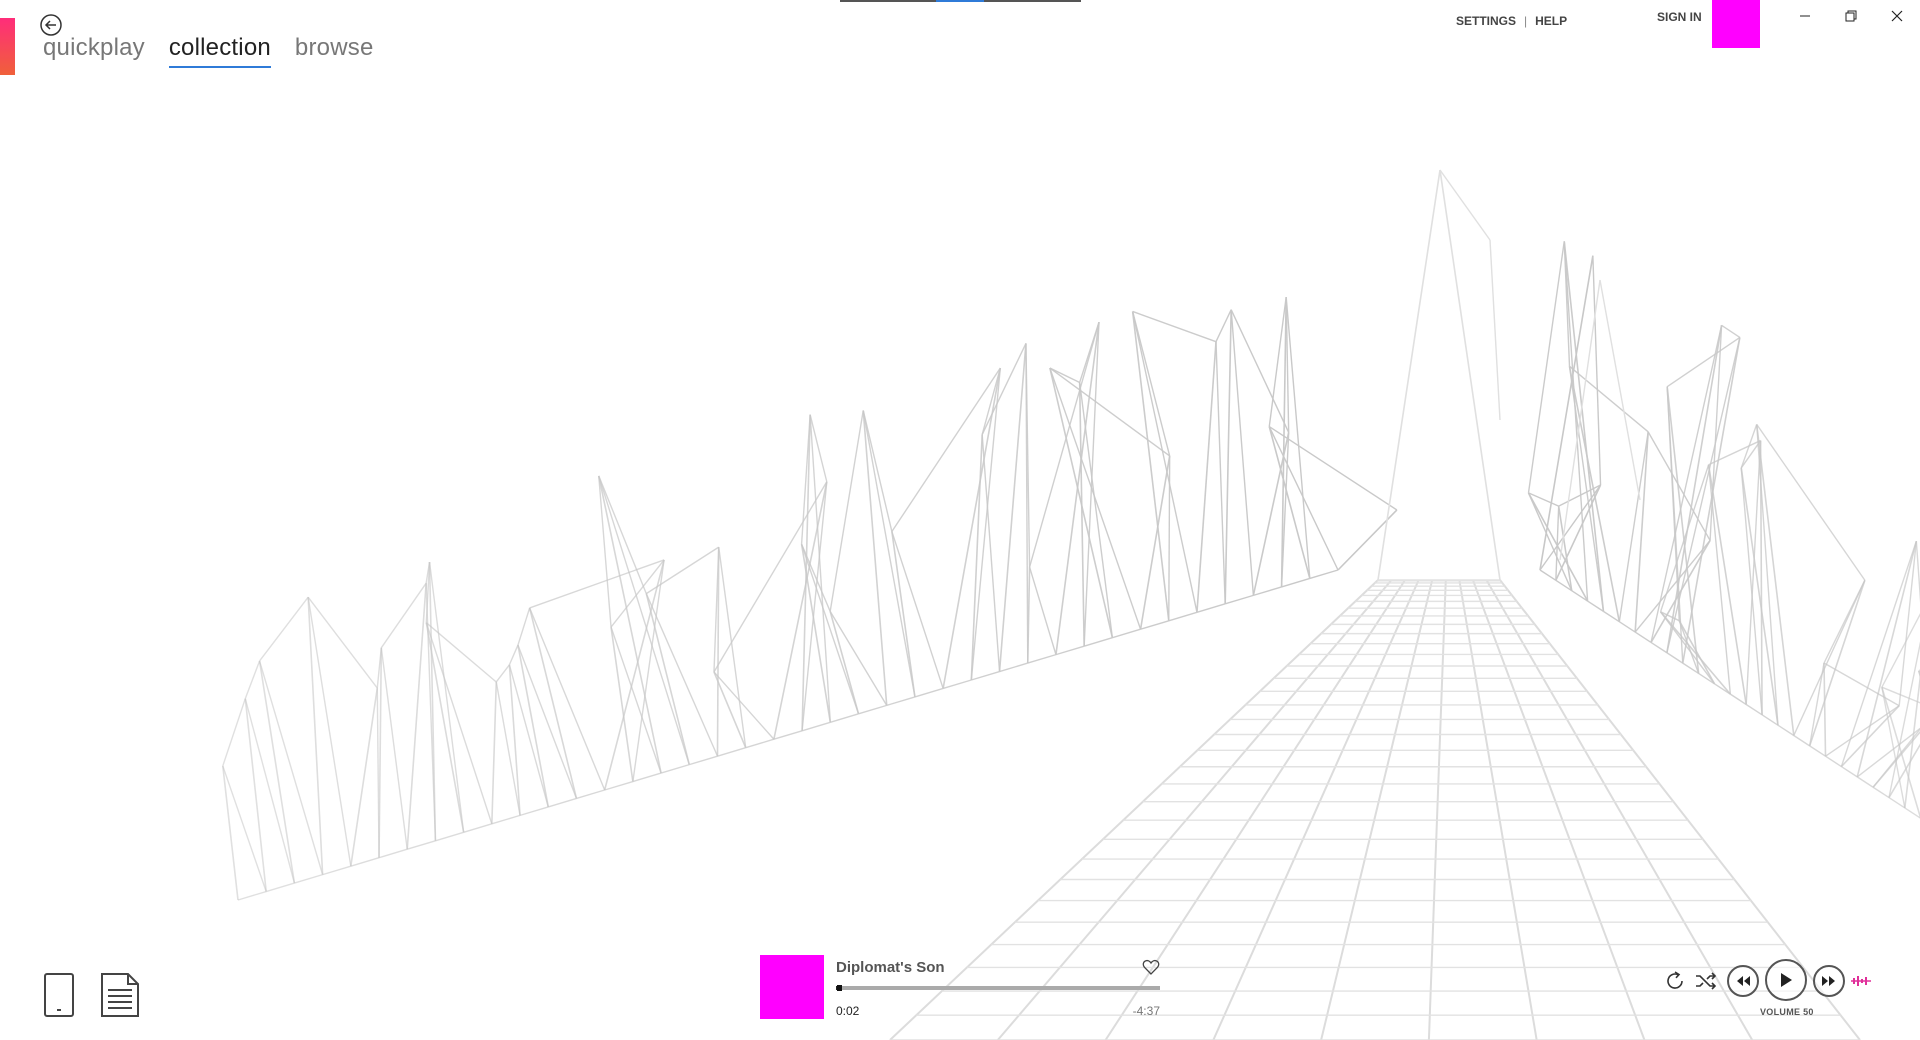 Image resolution: width=1920 pixels, height=1040 pixels. I want to click on volume-label: VOLUME 50, so click(1787, 1012).